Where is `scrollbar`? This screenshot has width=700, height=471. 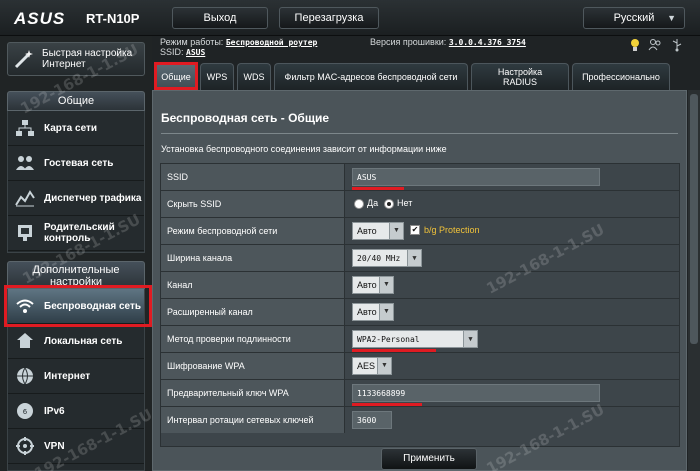 scrollbar is located at coordinates (694, 280).